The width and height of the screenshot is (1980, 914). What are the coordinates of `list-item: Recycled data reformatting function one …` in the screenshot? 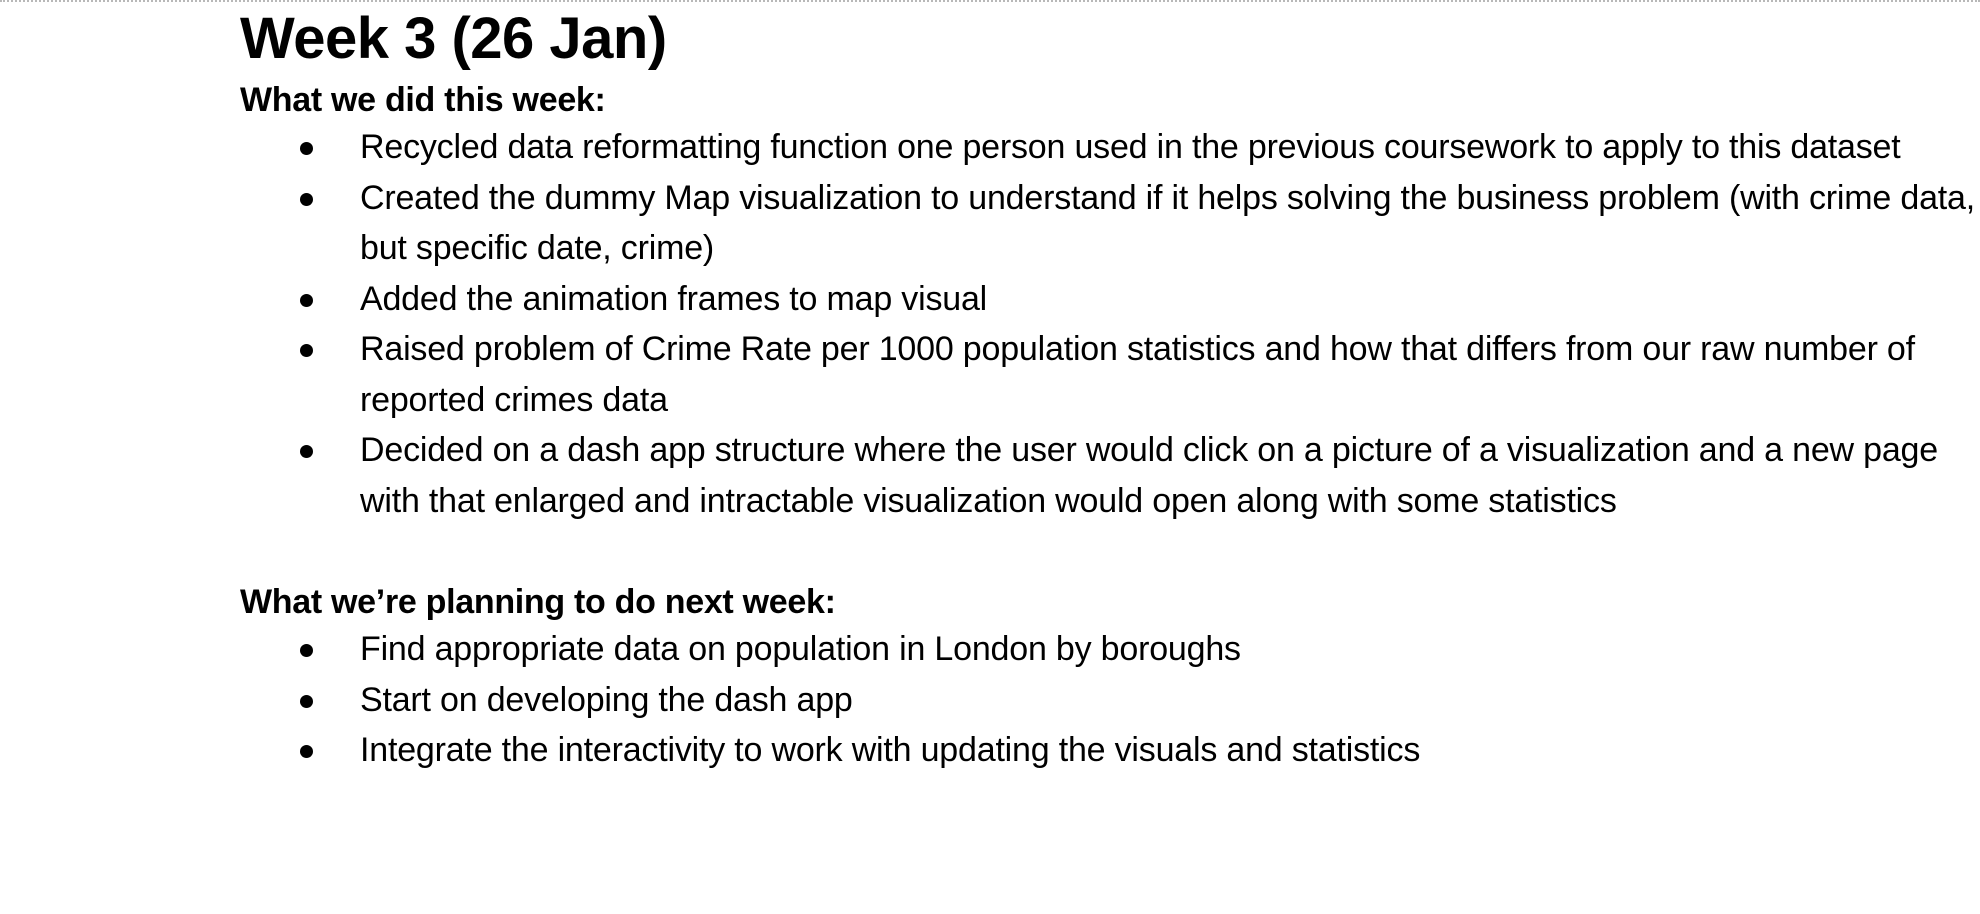 It's located at (1110, 147).